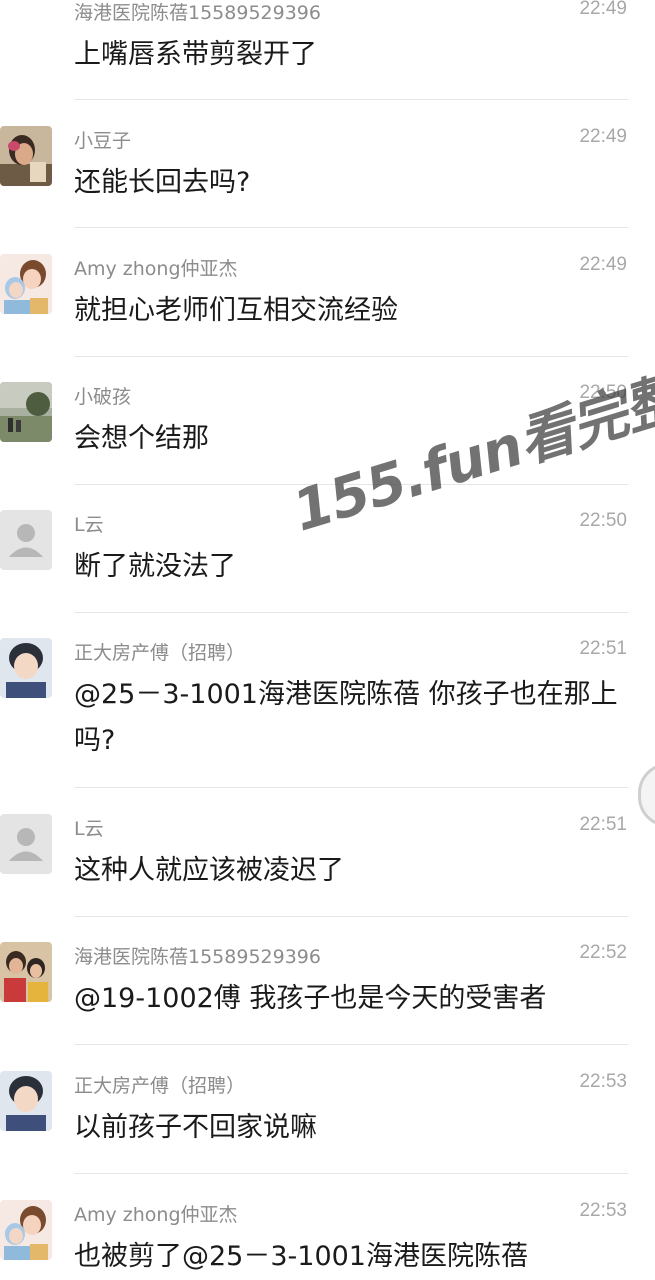 The width and height of the screenshot is (655, 1280). What do you see at coordinates (603, 520) in the screenshot?
I see `message-time: 22:50` at bounding box center [603, 520].